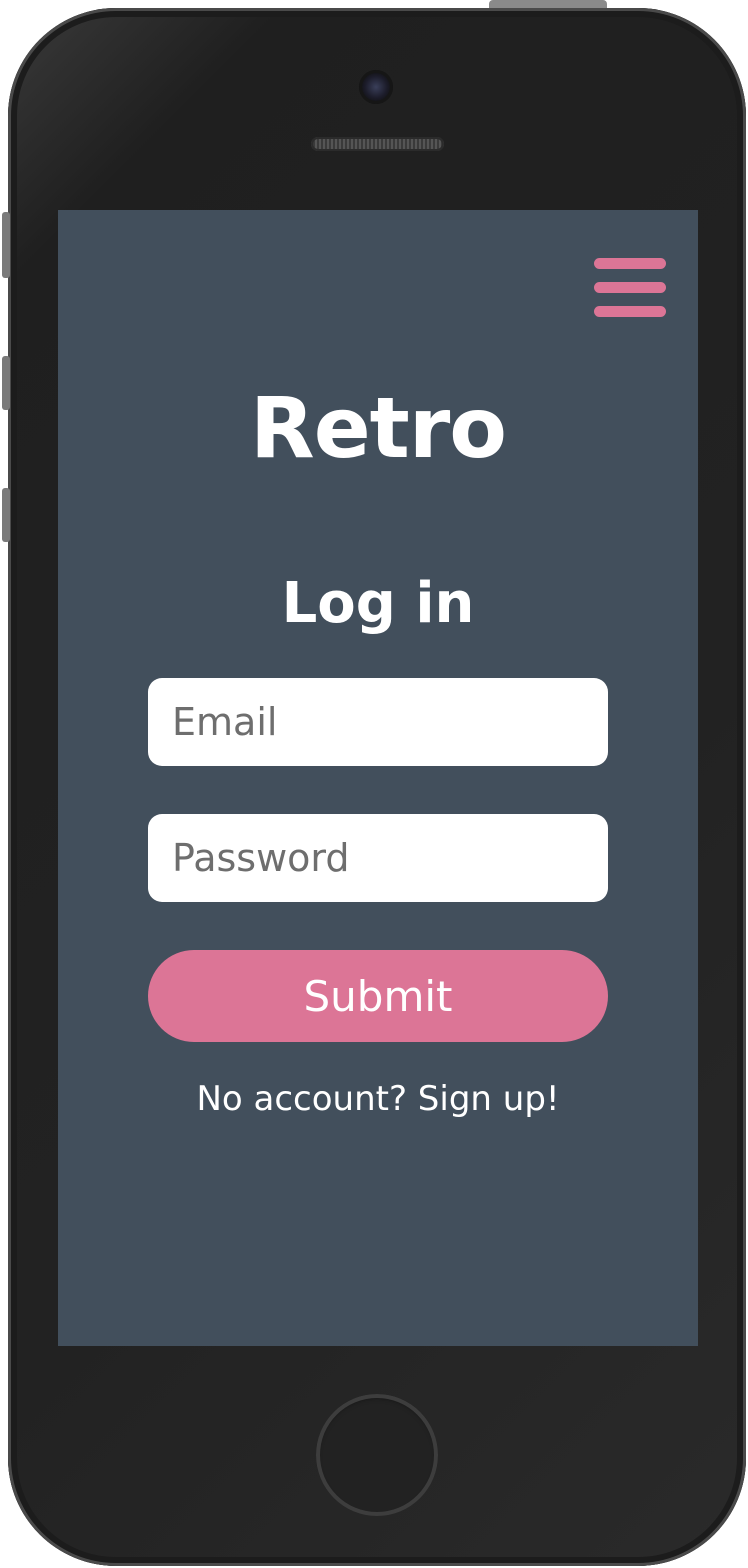 This screenshot has width=748, height=1568. I want to click on password-input, so click(378, 858).